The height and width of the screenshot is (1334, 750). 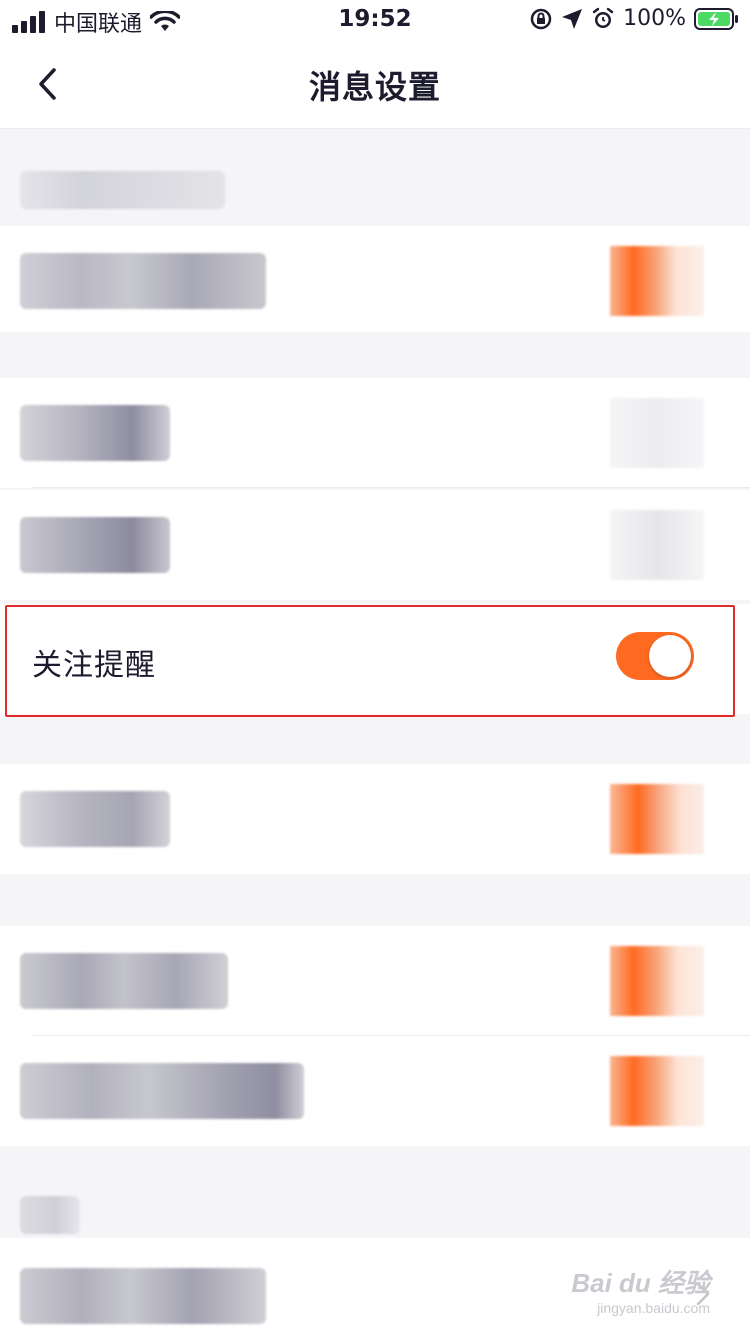 I want to click on status-bar: 中国联通 19:52 100%, so click(x=375, y=22).